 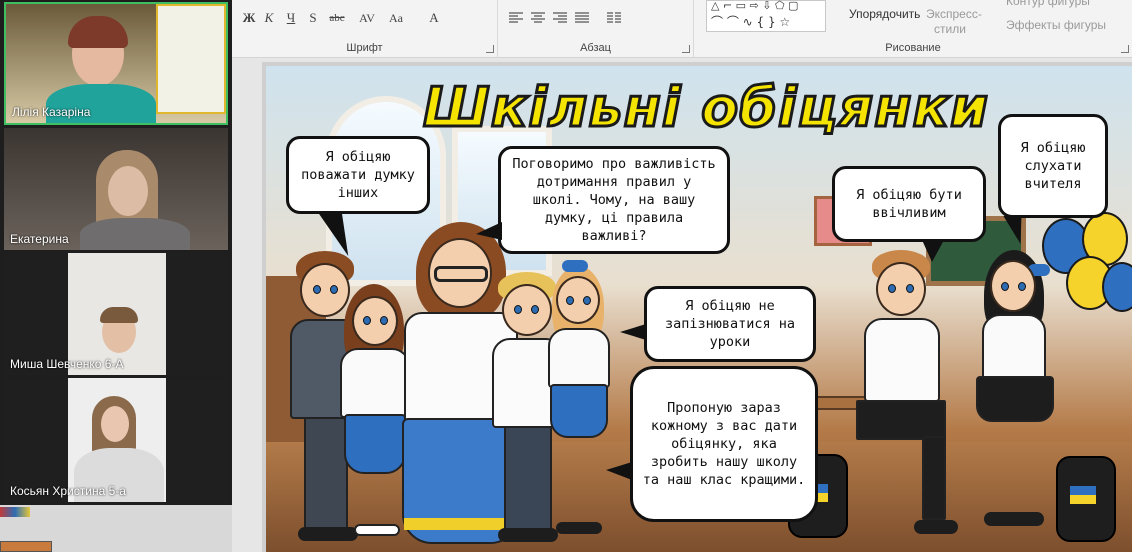 I want to click on quick-styles-button: Экспресс-, so click(x=954, y=14).